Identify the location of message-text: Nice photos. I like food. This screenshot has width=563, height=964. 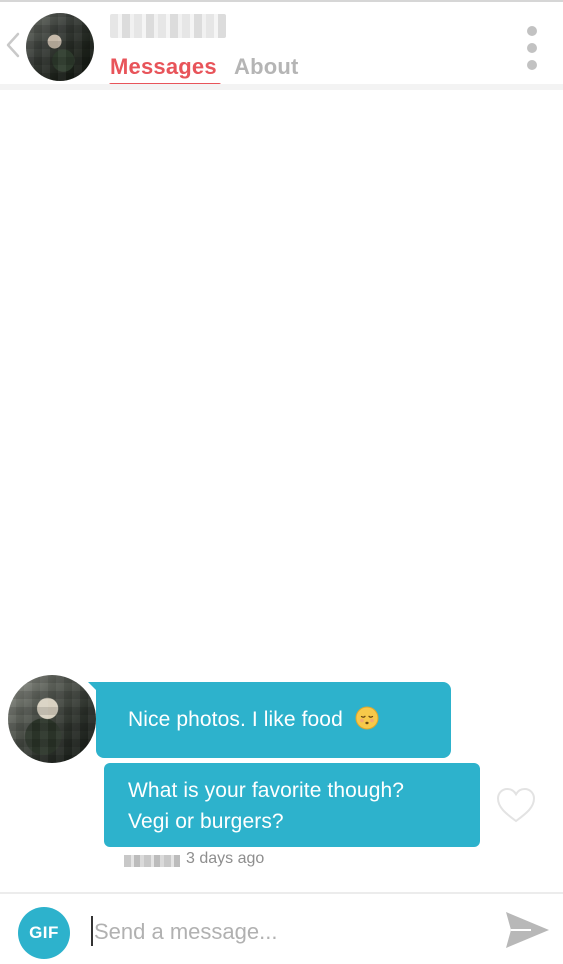
(235, 719).